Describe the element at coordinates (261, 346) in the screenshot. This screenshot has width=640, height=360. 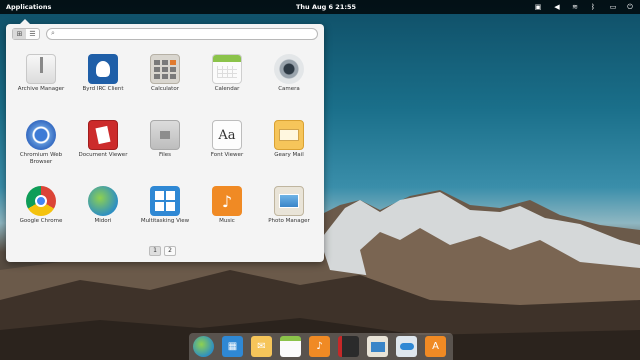
I see `mail-icon: ✉` at that location.